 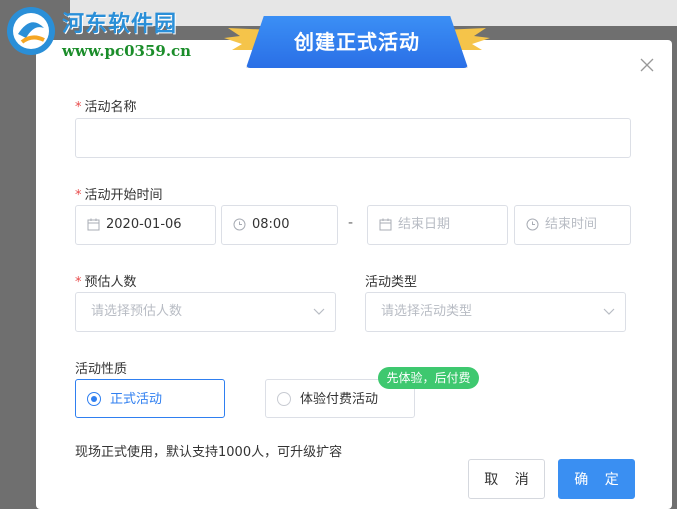 What do you see at coordinates (339, 399) in the screenshot?
I see `radio-trial-label: 体验付费活动` at bounding box center [339, 399].